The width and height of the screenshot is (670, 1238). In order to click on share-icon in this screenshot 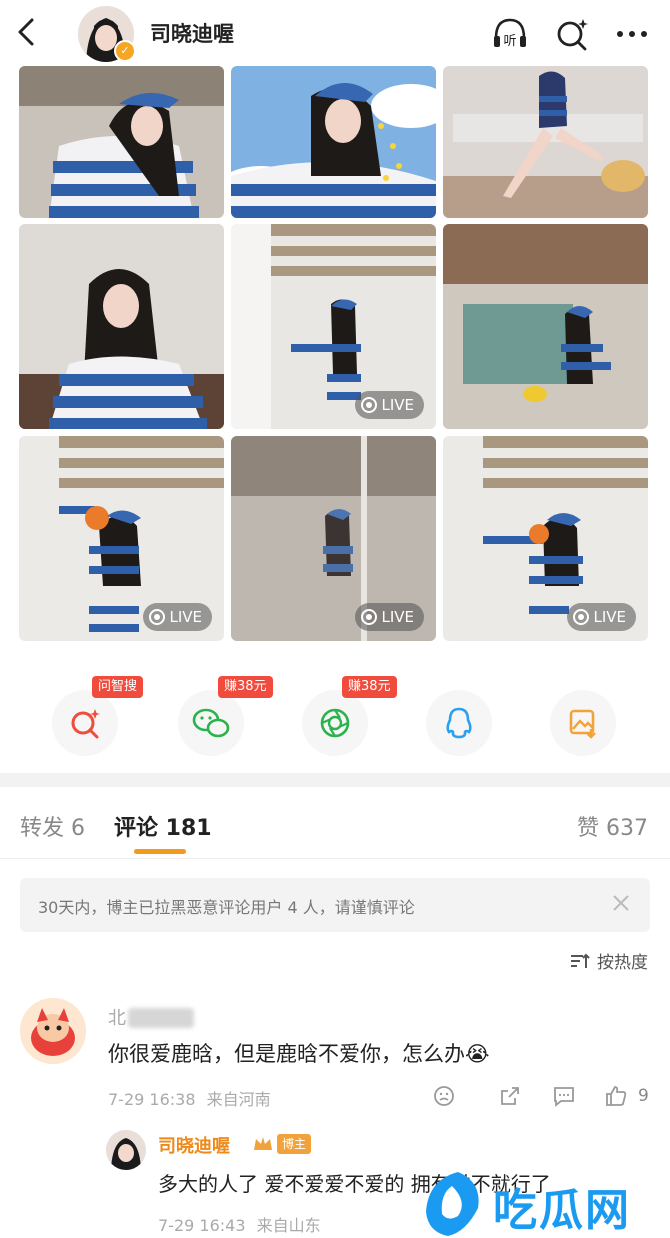, I will do `click(510, 1096)`.